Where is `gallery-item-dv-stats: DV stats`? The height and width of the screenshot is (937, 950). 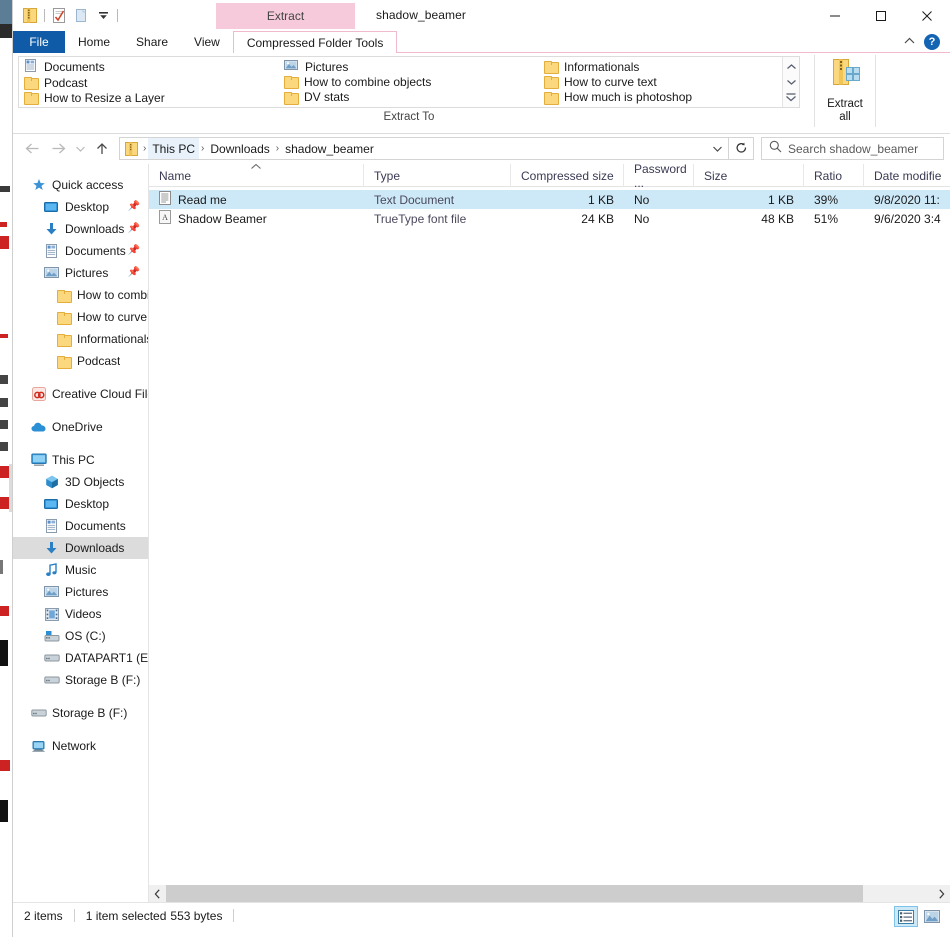 gallery-item-dv-stats: DV stats is located at coordinates (411, 97).